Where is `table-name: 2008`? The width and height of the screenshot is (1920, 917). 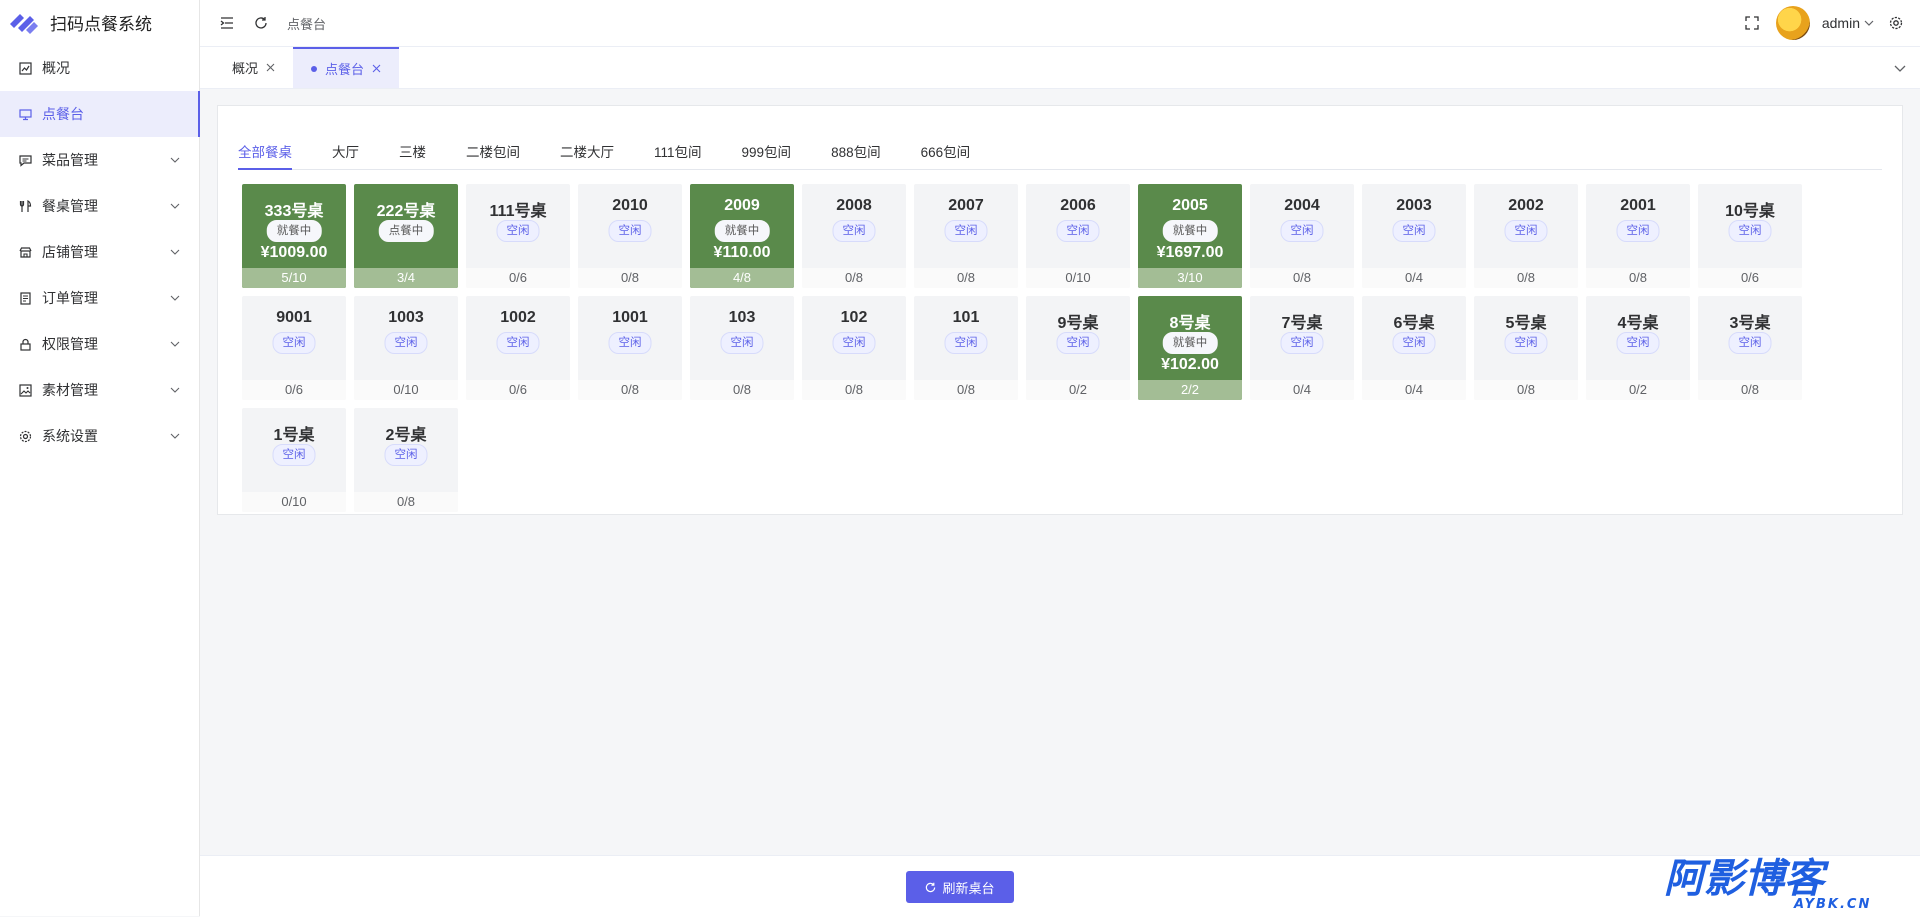
table-name: 2008 is located at coordinates (854, 205).